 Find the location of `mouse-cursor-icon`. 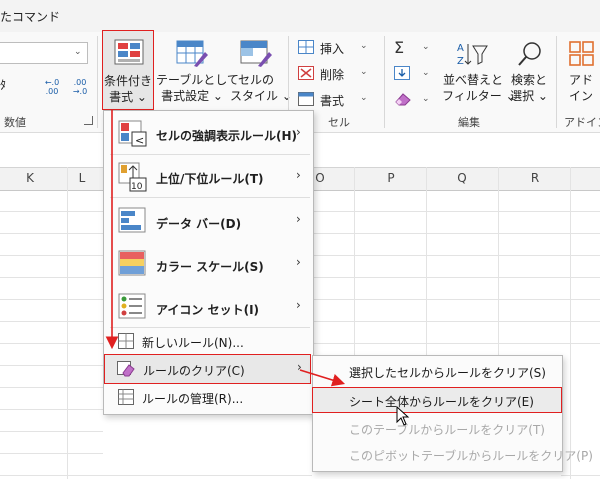

mouse-cursor-icon is located at coordinates (403, 416).